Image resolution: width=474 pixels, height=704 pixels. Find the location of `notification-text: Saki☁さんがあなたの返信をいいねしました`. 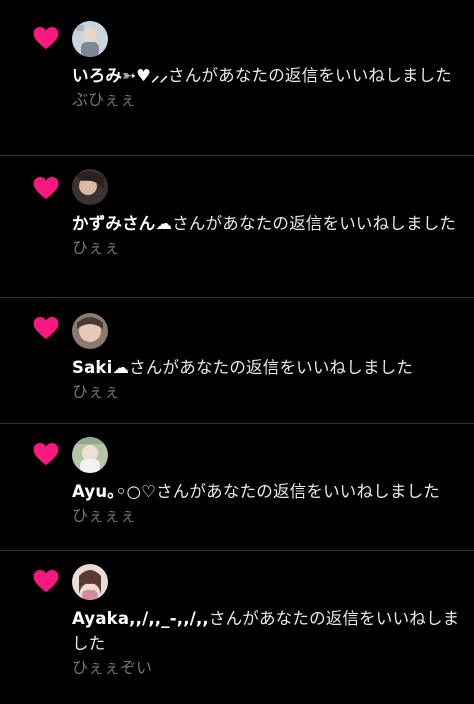

notification-text: Saki☁さんがあなたの返信をいいねしました is located at coordinates (268, 367).